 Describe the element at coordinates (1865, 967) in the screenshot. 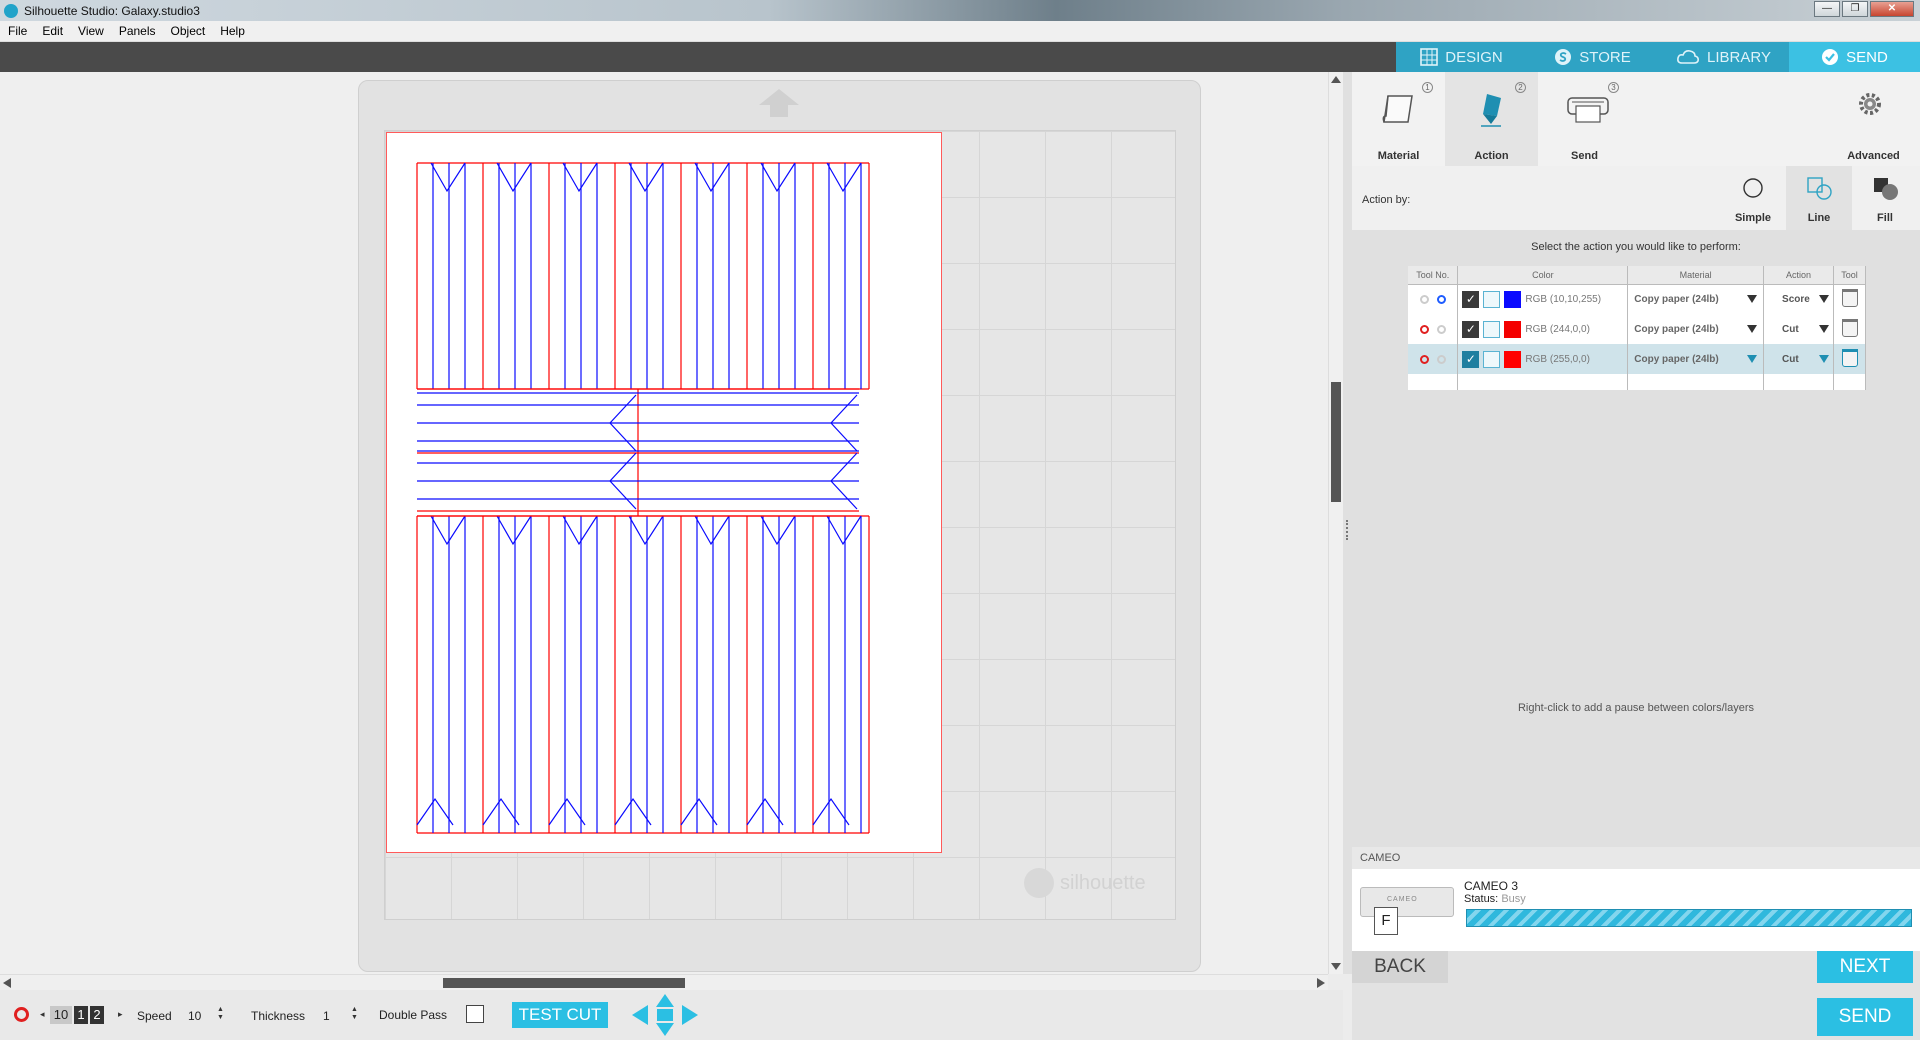

I see `next-button: NEXT` at that location.